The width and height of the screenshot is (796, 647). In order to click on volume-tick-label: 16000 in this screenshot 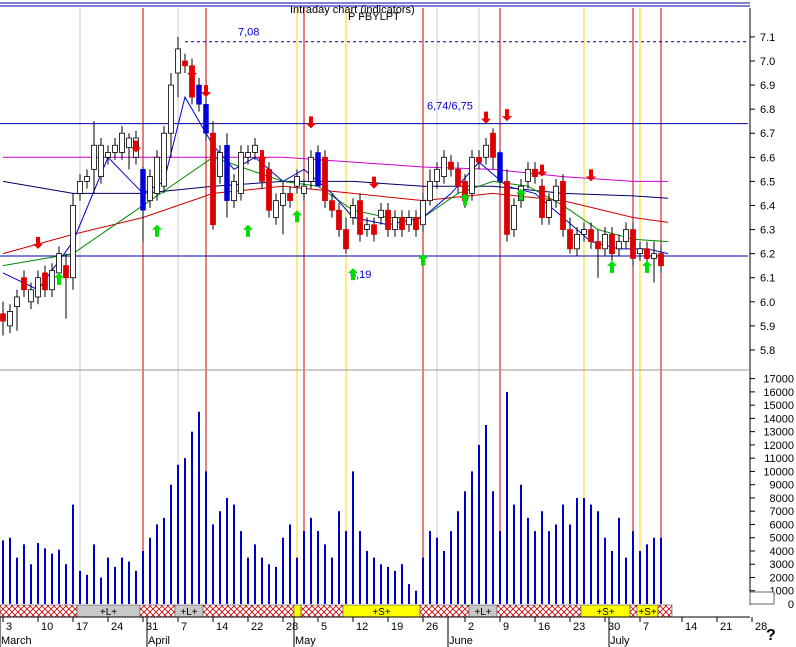, I will do `click(778, 393)`.